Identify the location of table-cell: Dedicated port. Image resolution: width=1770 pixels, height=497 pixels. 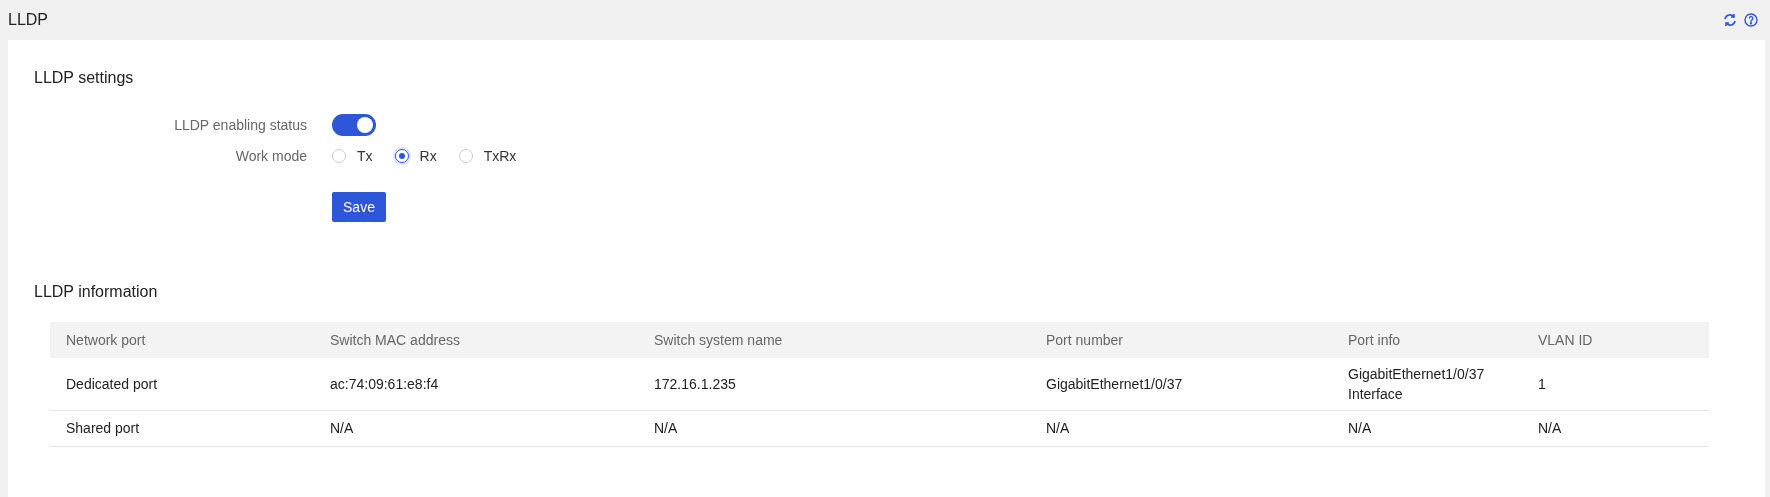
(112, 383).